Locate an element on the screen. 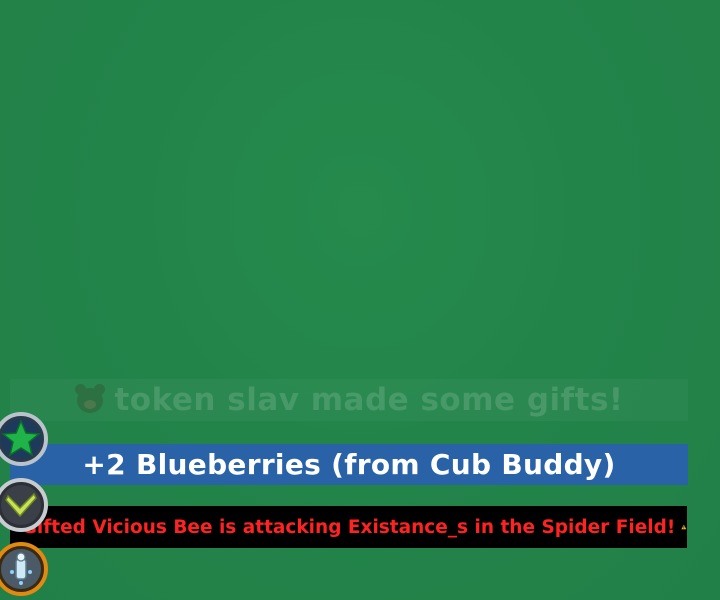 The width and height of the screenshot is (720, 600). bear-face-icon is located at coordinates (90, 400).